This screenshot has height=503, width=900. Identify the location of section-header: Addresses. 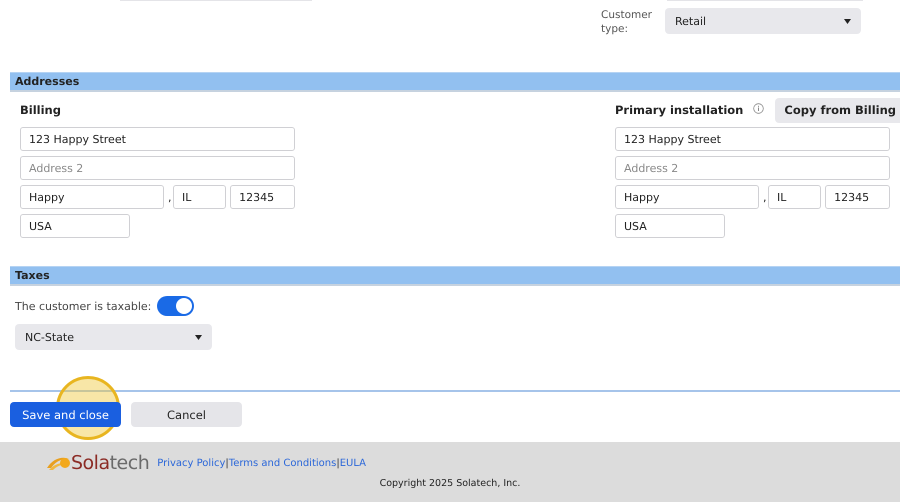
(455, 82).